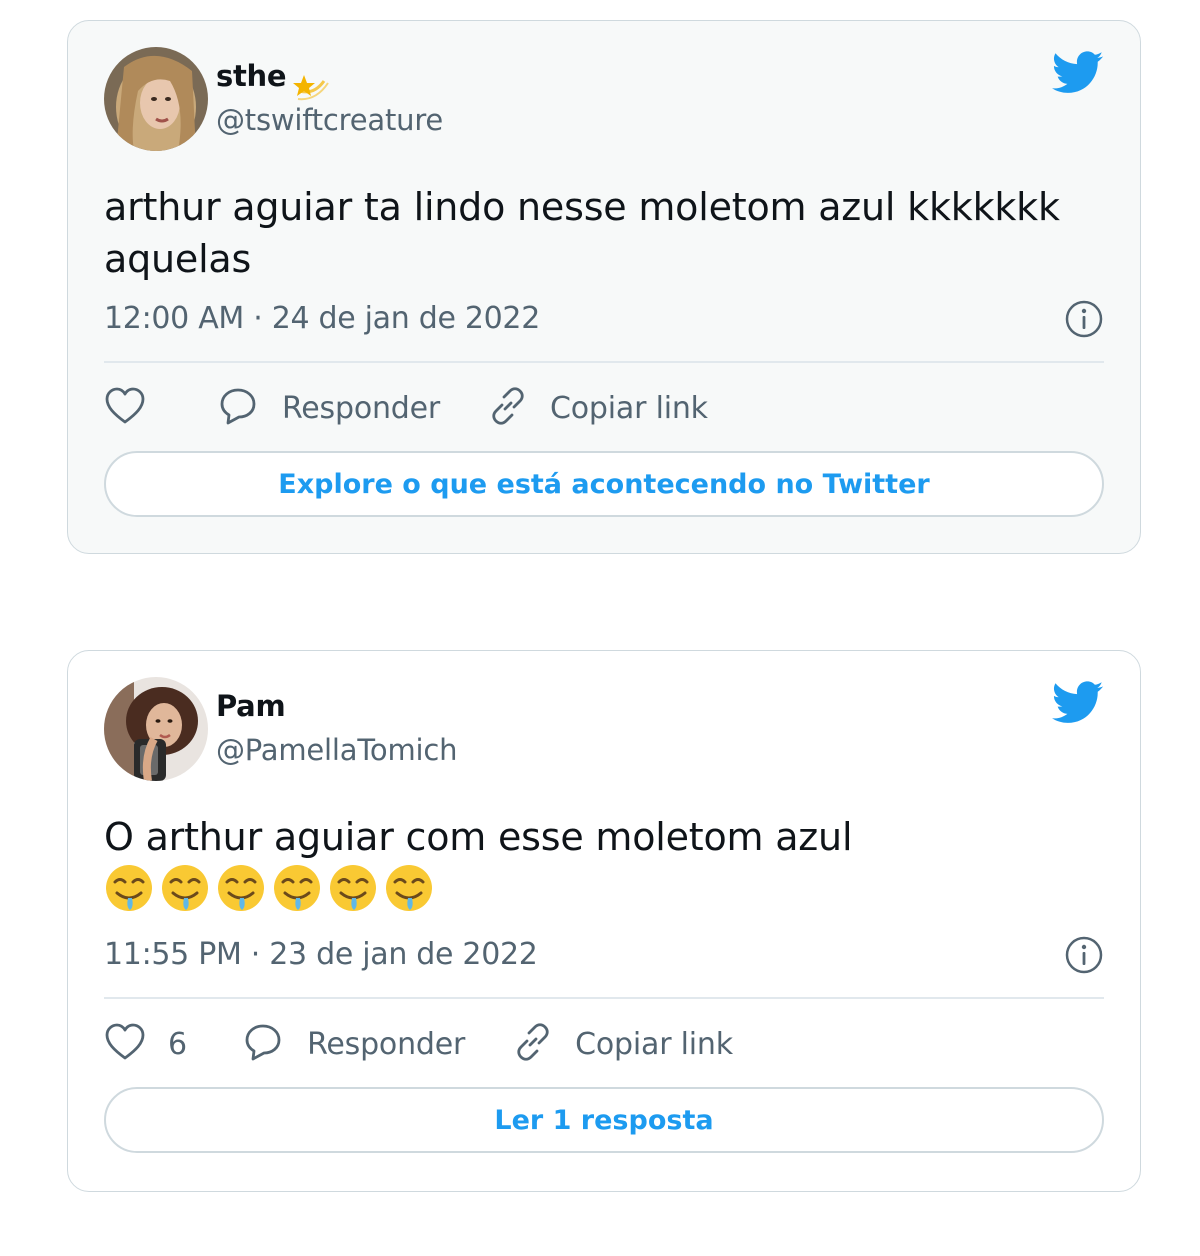  What do you see at coordinates (251, 706) in the screenshot?
I see `author-name: Pam` at bounding box center [251, 706].